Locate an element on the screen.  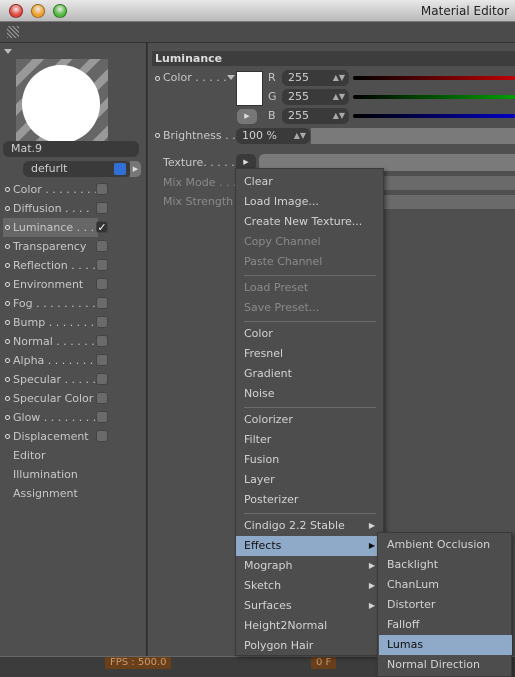
submenu-item: Lumas is located at coordinates (445, 645).